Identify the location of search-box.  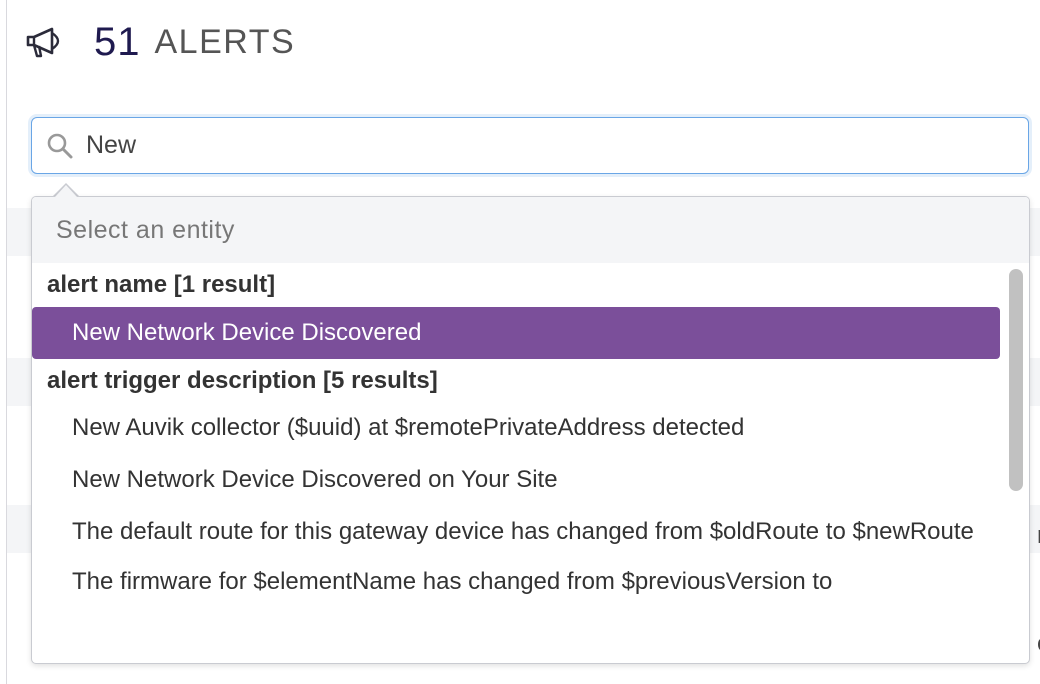
(530, 145).